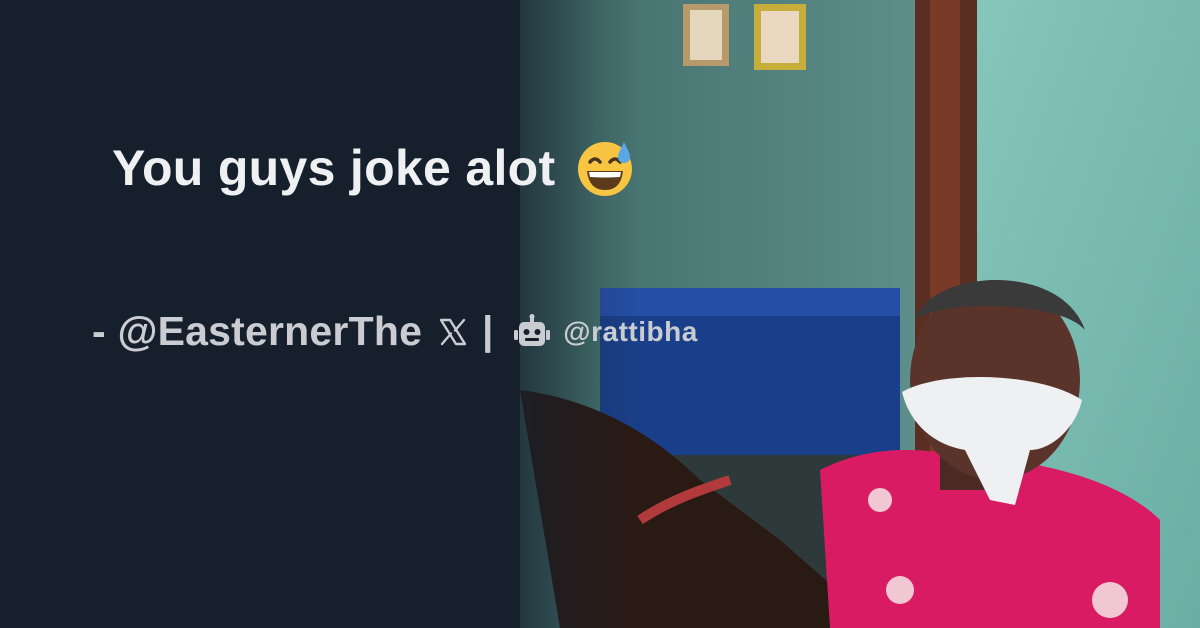 Image resolution: width=1200 pixels, height=628 pixels. I want to click on credit-line: - @EasternerThe | @rattibha, so click(395, 331).